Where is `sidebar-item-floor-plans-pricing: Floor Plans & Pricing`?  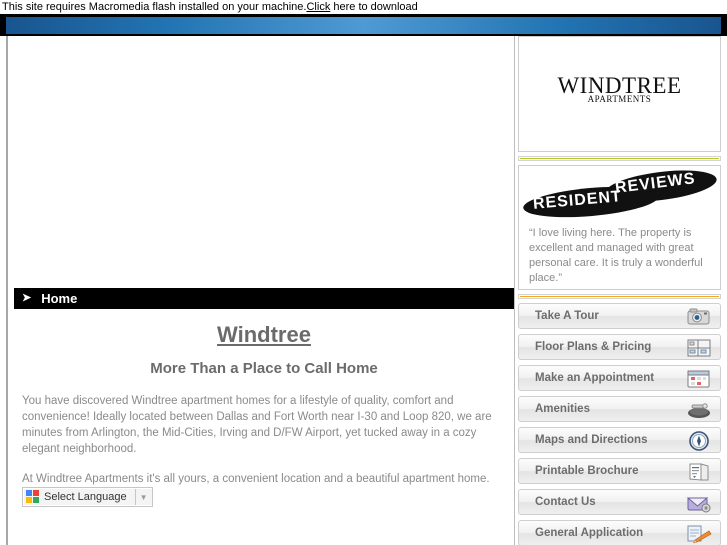
sidebar-item-floor-plans-pricing: Floor Plans & Pricing is located at coordinates (619, 347).